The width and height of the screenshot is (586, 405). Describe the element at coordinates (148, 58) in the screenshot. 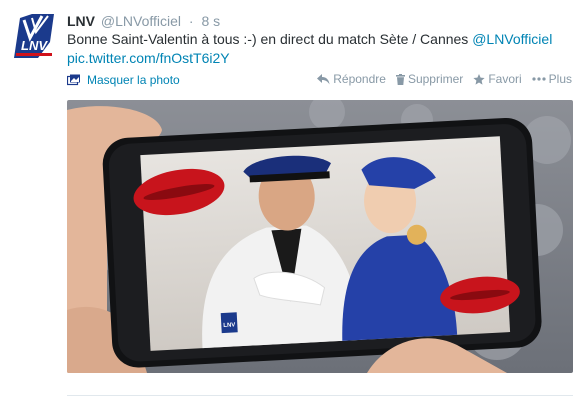

I see `photo-link: pic.twitter.com/fnOstT6i2Y` at that location.